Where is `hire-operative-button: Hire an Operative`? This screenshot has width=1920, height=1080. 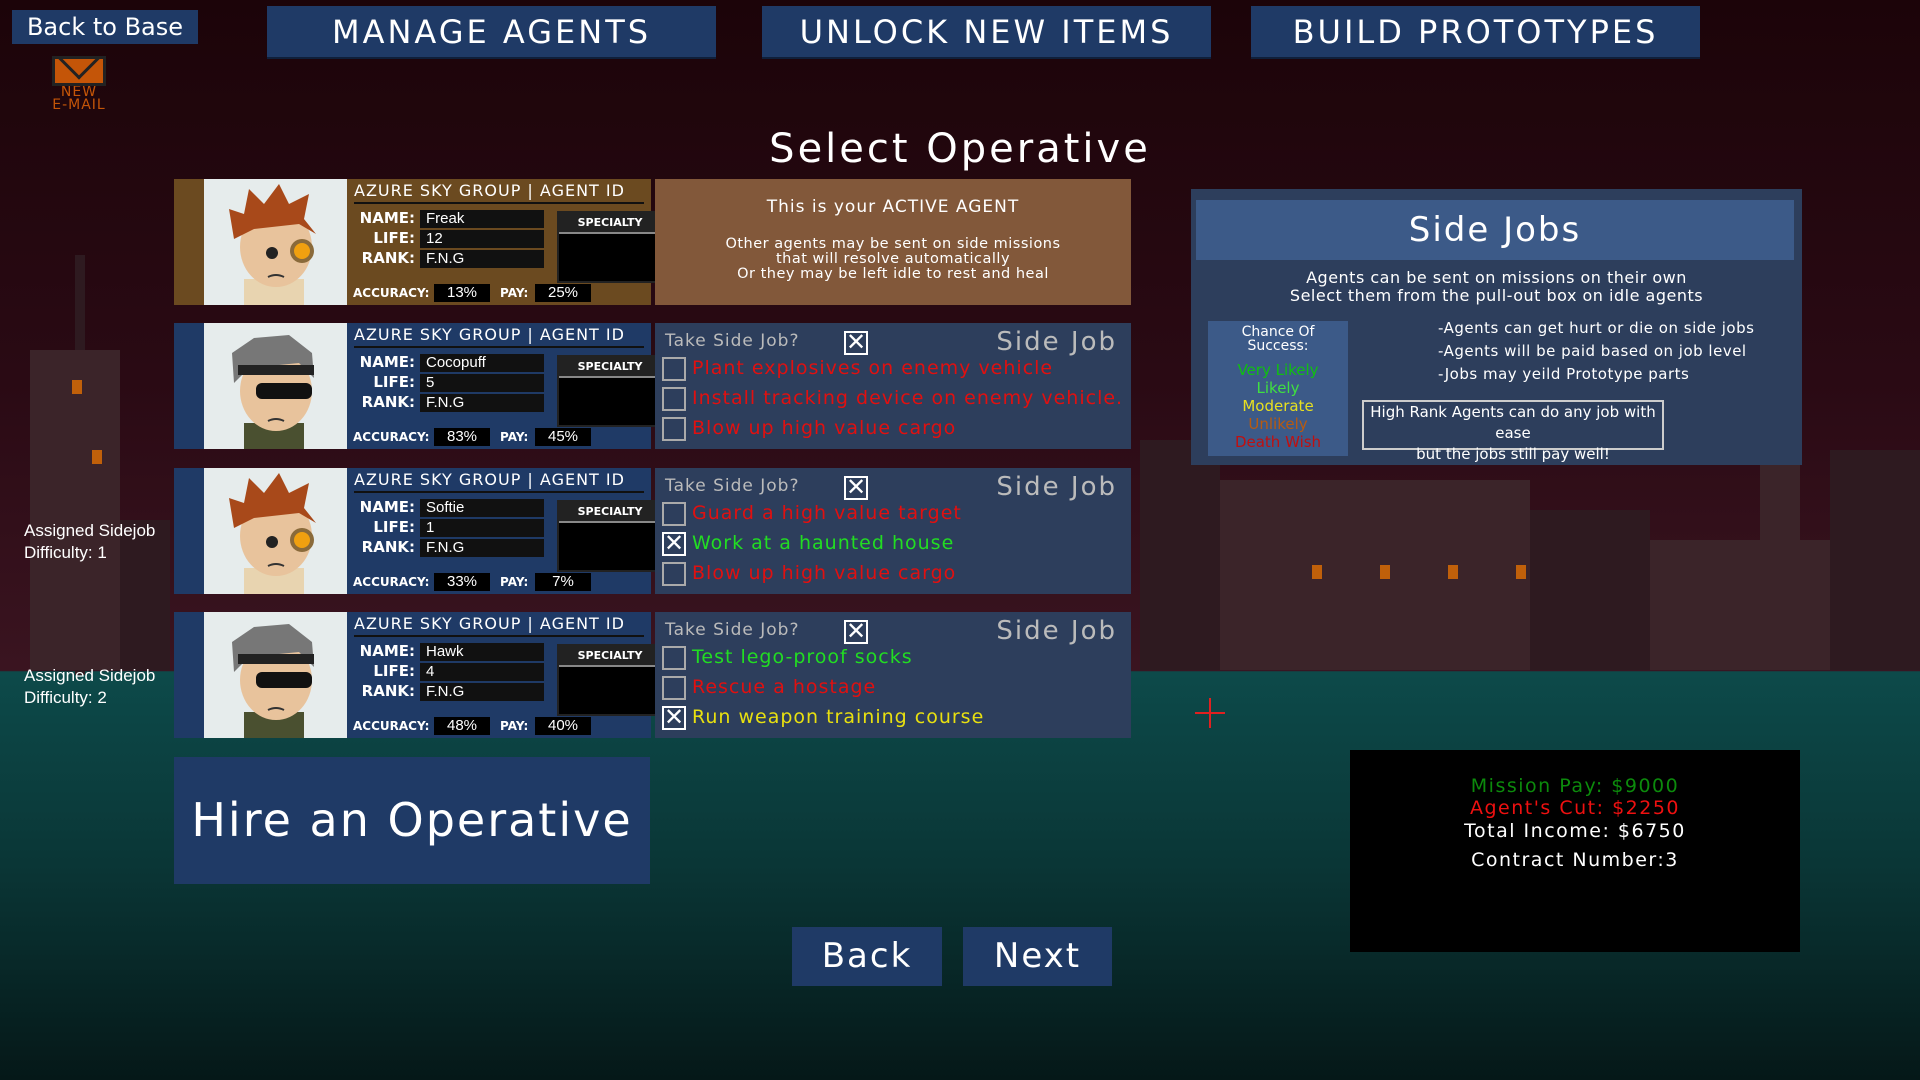
hire-operative-button: Hire an Operative is located at coordinates (412, 820).